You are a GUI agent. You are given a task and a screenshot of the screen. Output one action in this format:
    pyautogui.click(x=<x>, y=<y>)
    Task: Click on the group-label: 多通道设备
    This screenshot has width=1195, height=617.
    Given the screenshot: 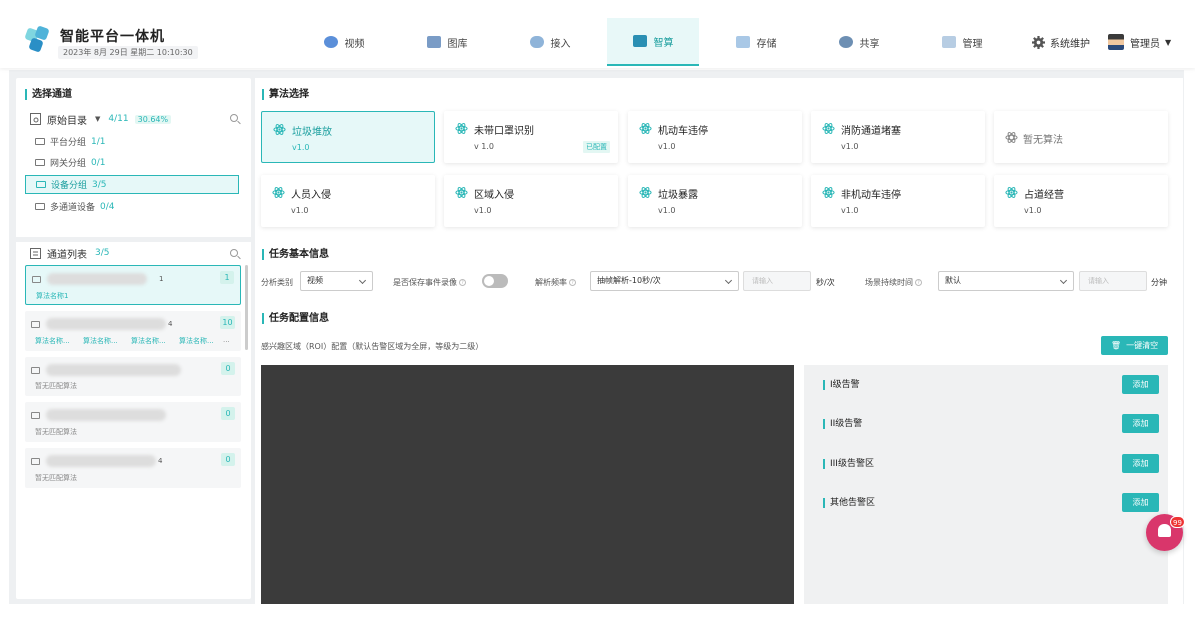 What is the action you would take?
    pyautogui.click(x=73, y=208)
    